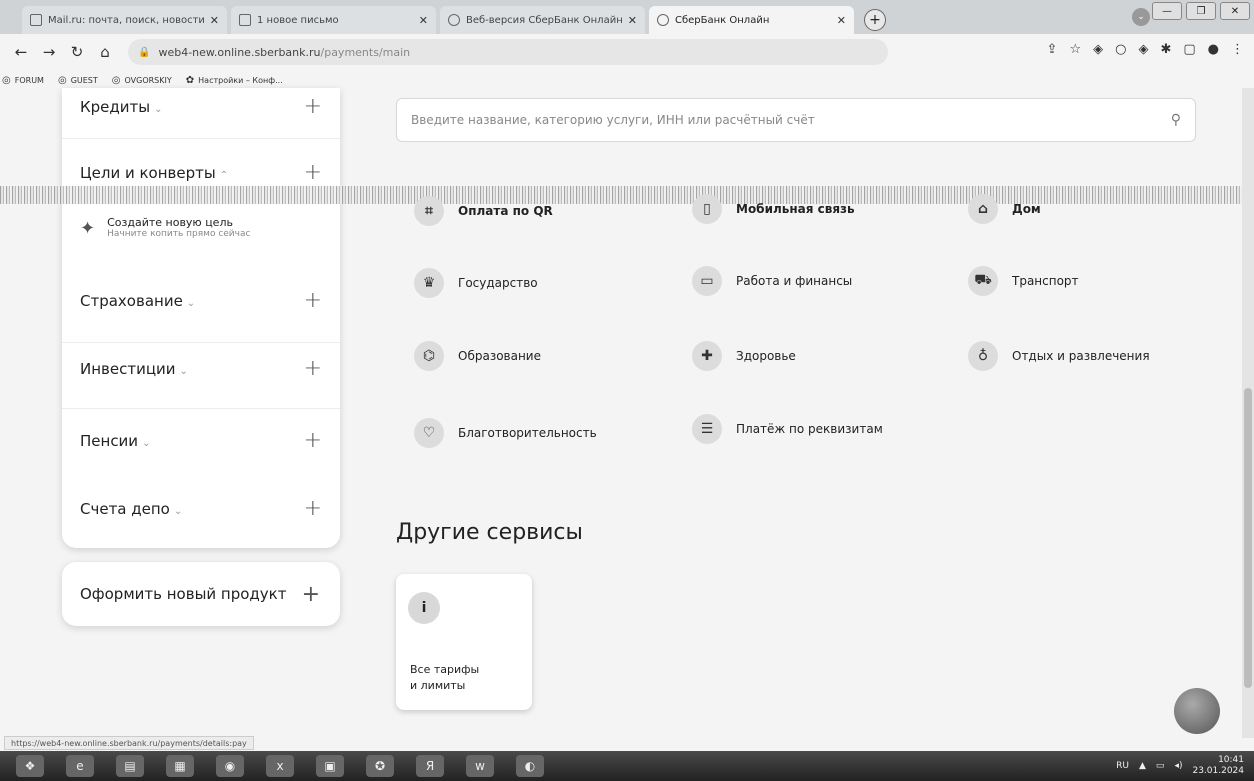 Image resolution: width=1254 pixels, height=781 pixels. What do you see at coordinates (21, 52) in the screenshot?
I see `back-icon: ←` at bounding box center [21, 52].